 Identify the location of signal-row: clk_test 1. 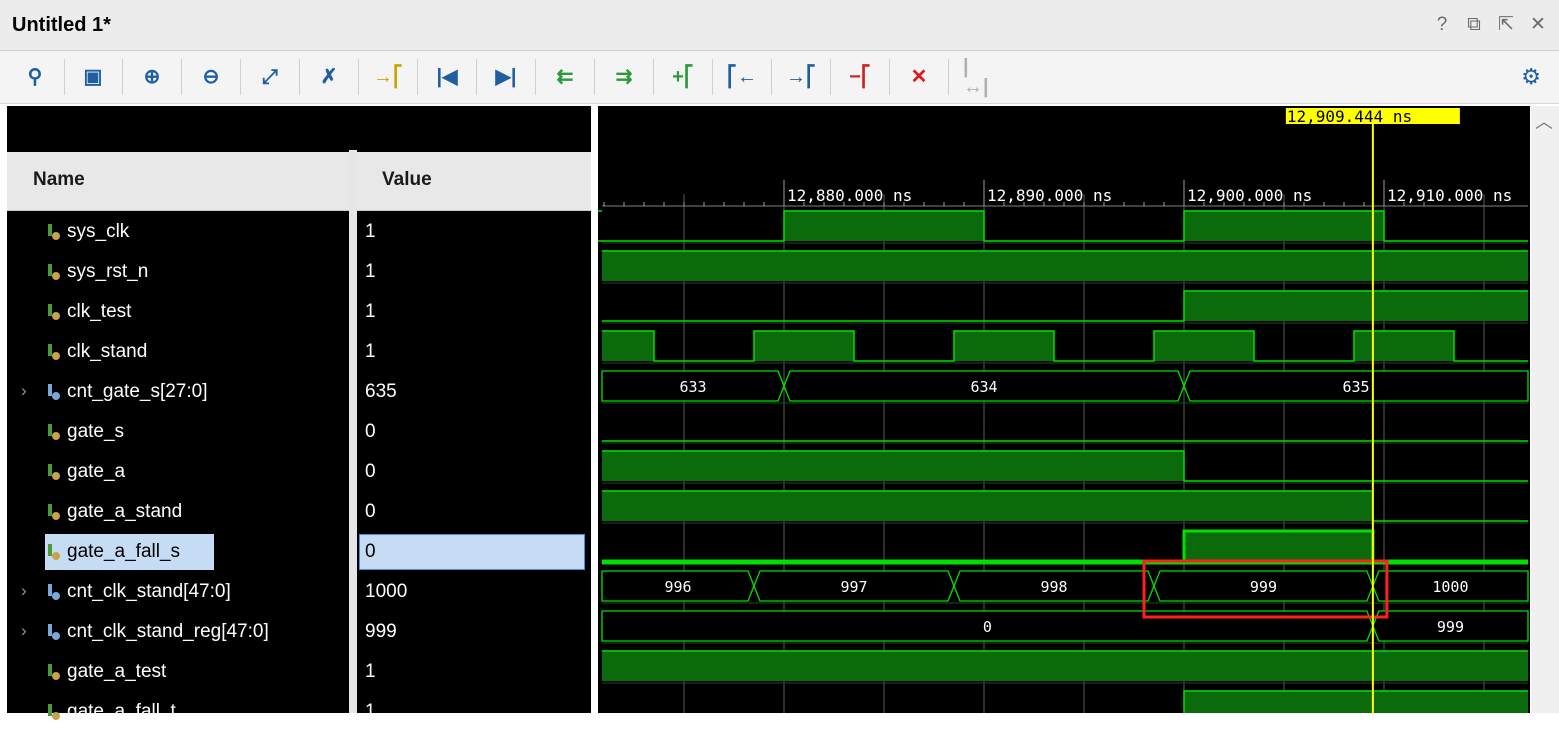
(299, 312).